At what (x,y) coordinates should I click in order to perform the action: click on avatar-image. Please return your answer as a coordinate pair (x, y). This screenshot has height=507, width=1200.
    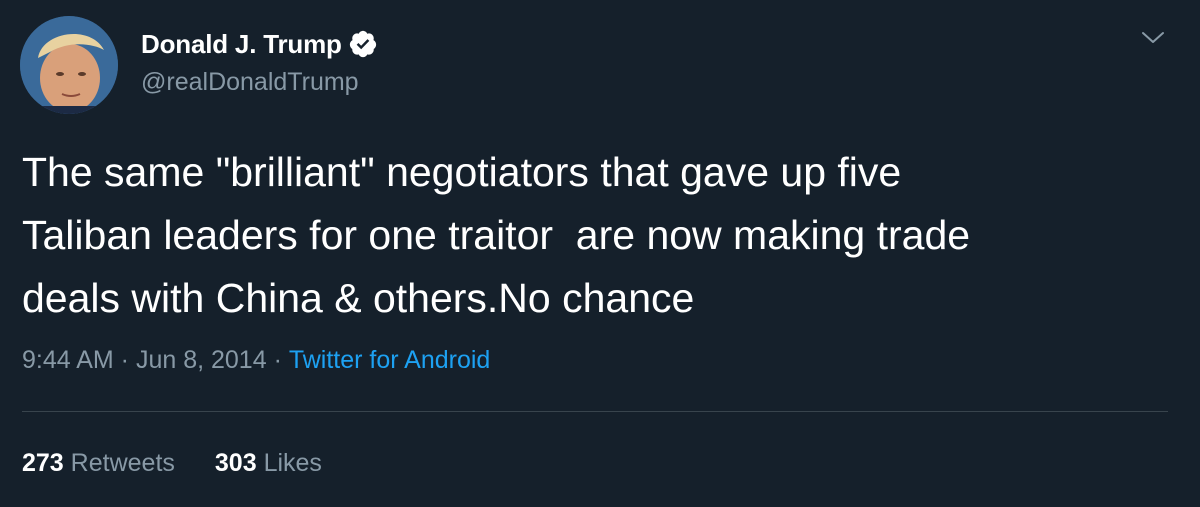
    Looking at the image, I should click on (69, 65).